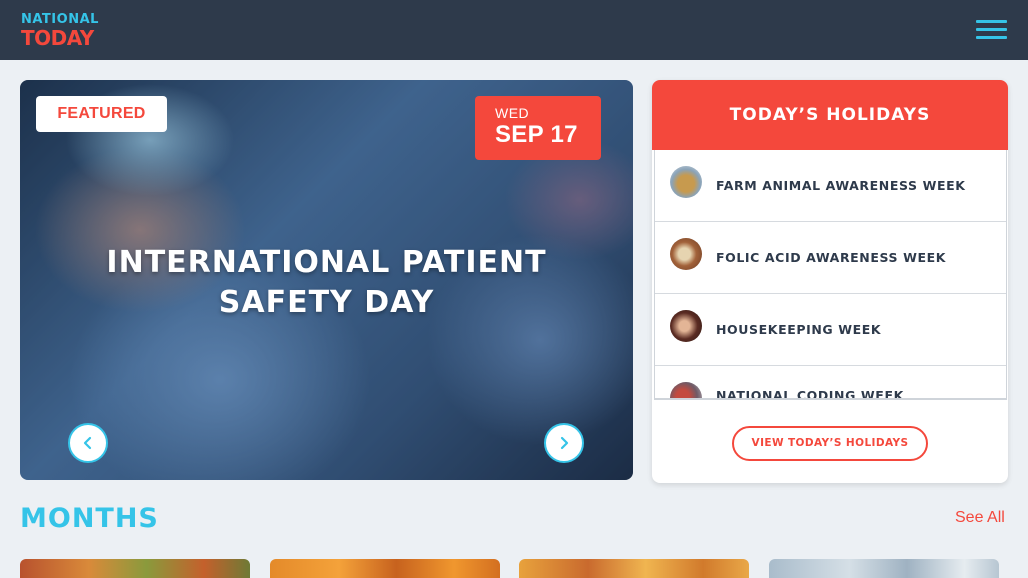  What do you see at coordinates (810, 394) in the screenshot?
I see `holiday-item-label: NATIONAL CODING WEEK` at bounding box center [810, 394].